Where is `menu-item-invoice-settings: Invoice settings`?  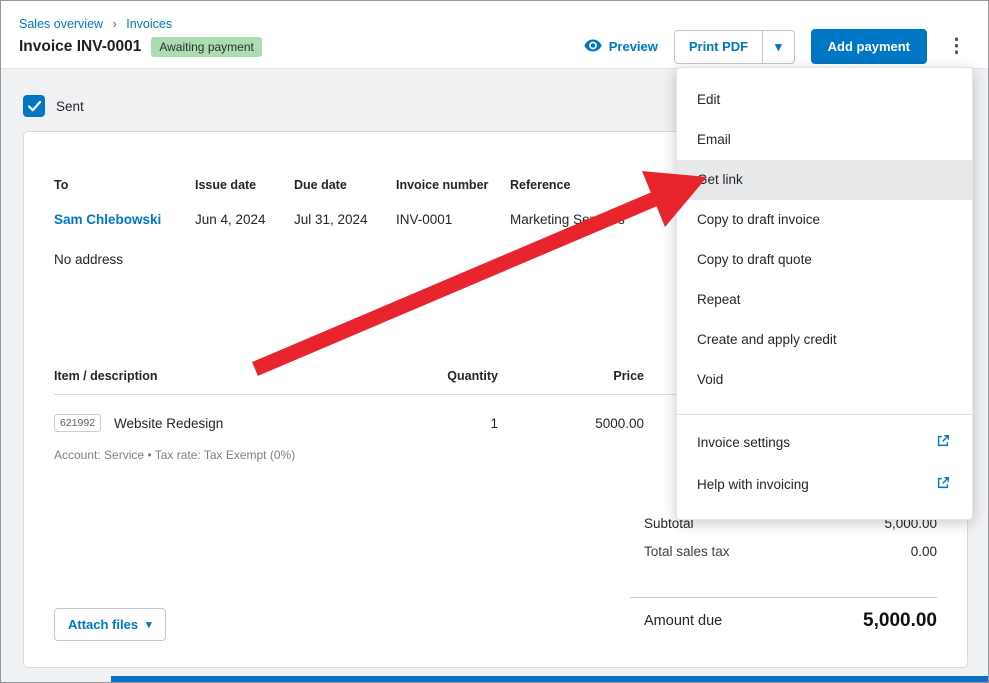
menu-item-invoice-settings: Invoice settings is located at coordinates (824, 442).